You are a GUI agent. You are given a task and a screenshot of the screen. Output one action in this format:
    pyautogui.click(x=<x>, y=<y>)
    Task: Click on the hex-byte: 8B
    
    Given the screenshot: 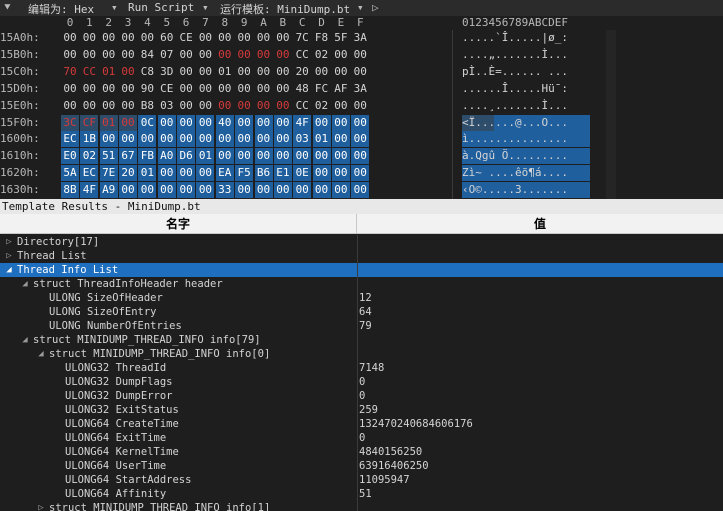 What is the action you would take?
    pyautogui.click(x=70, y=190)
    